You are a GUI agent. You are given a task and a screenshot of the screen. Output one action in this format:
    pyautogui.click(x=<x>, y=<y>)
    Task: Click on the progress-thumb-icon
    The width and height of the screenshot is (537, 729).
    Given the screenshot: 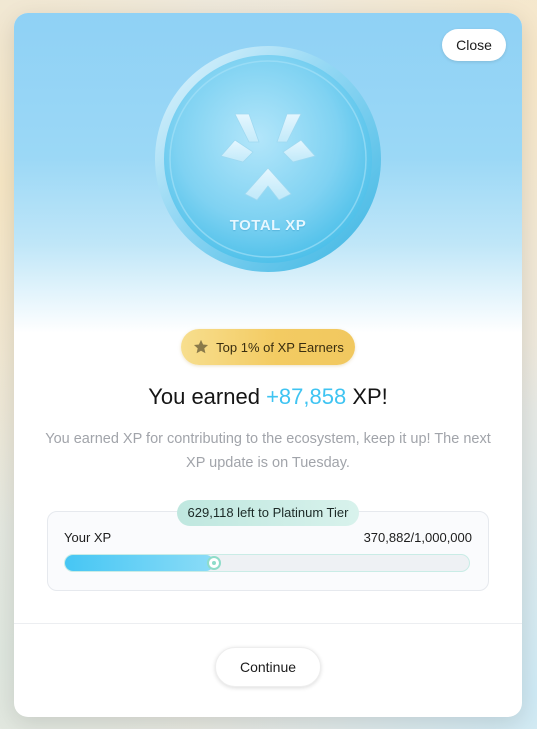 What is the action you would take?
    pyautogui.click(x=214, y=563)
    